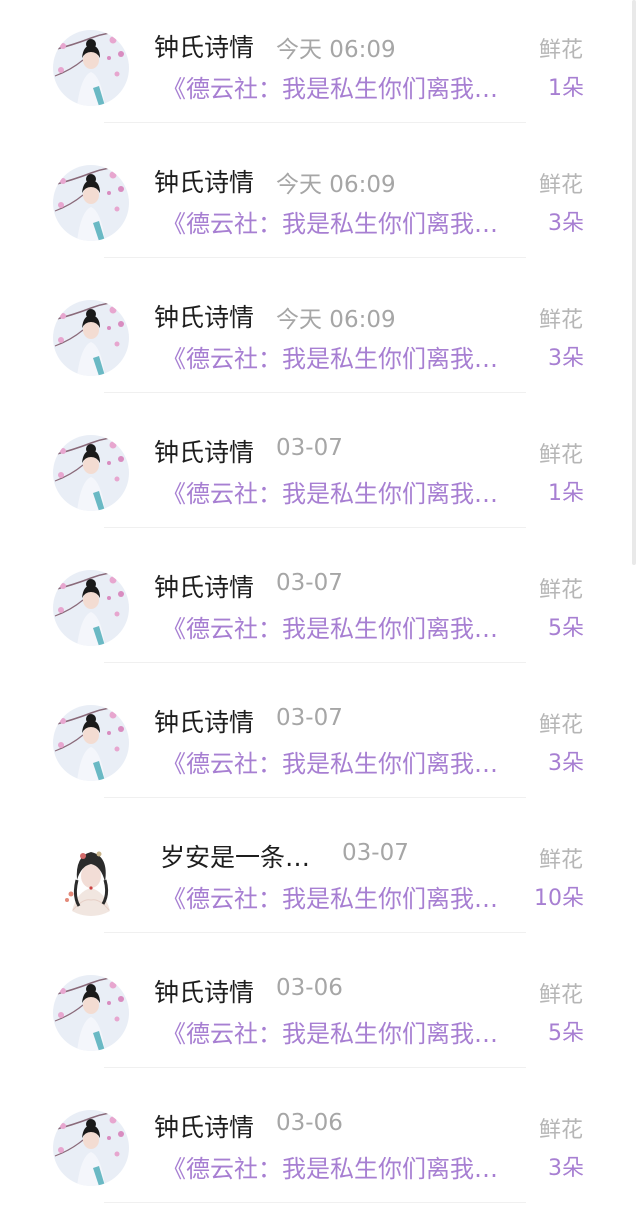  I want to click on ancient-costume-lady-avatar, so click(91, 878).